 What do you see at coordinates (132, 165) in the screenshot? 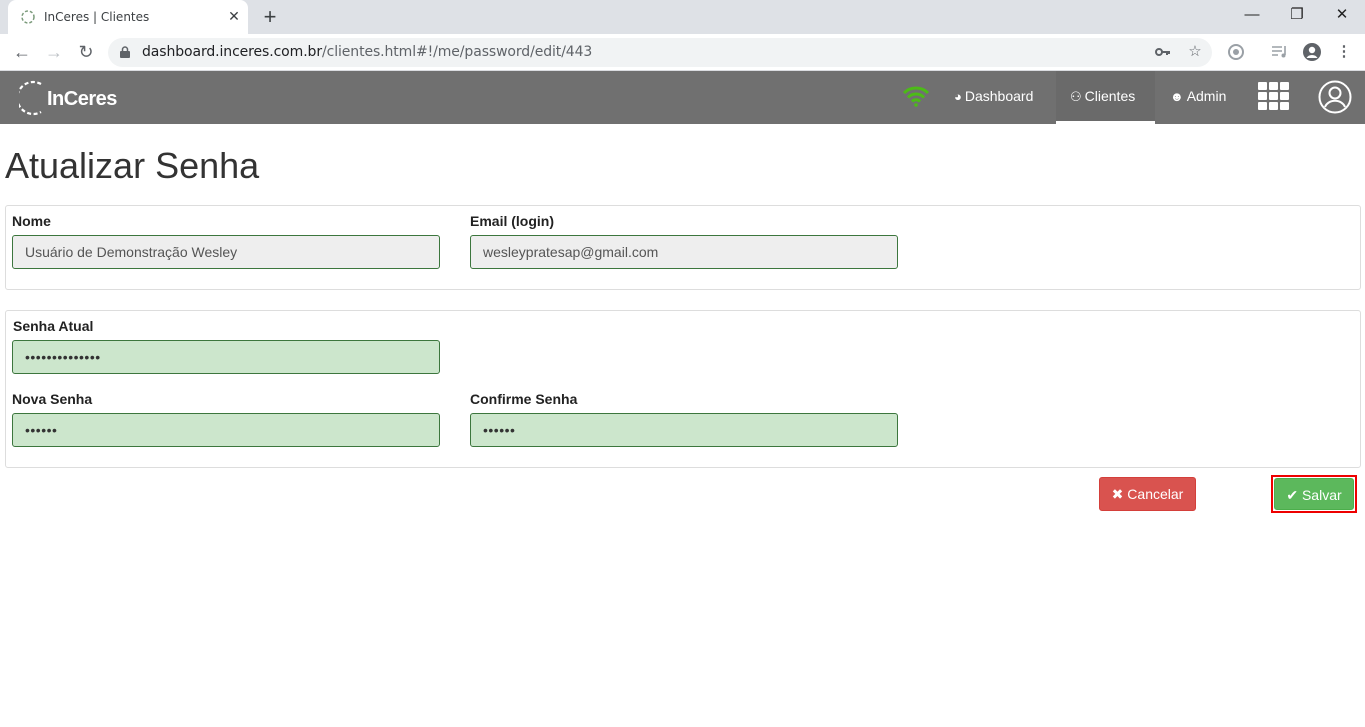
I see `page-title: Atualizar Senha` at bounding box center [132, 165].